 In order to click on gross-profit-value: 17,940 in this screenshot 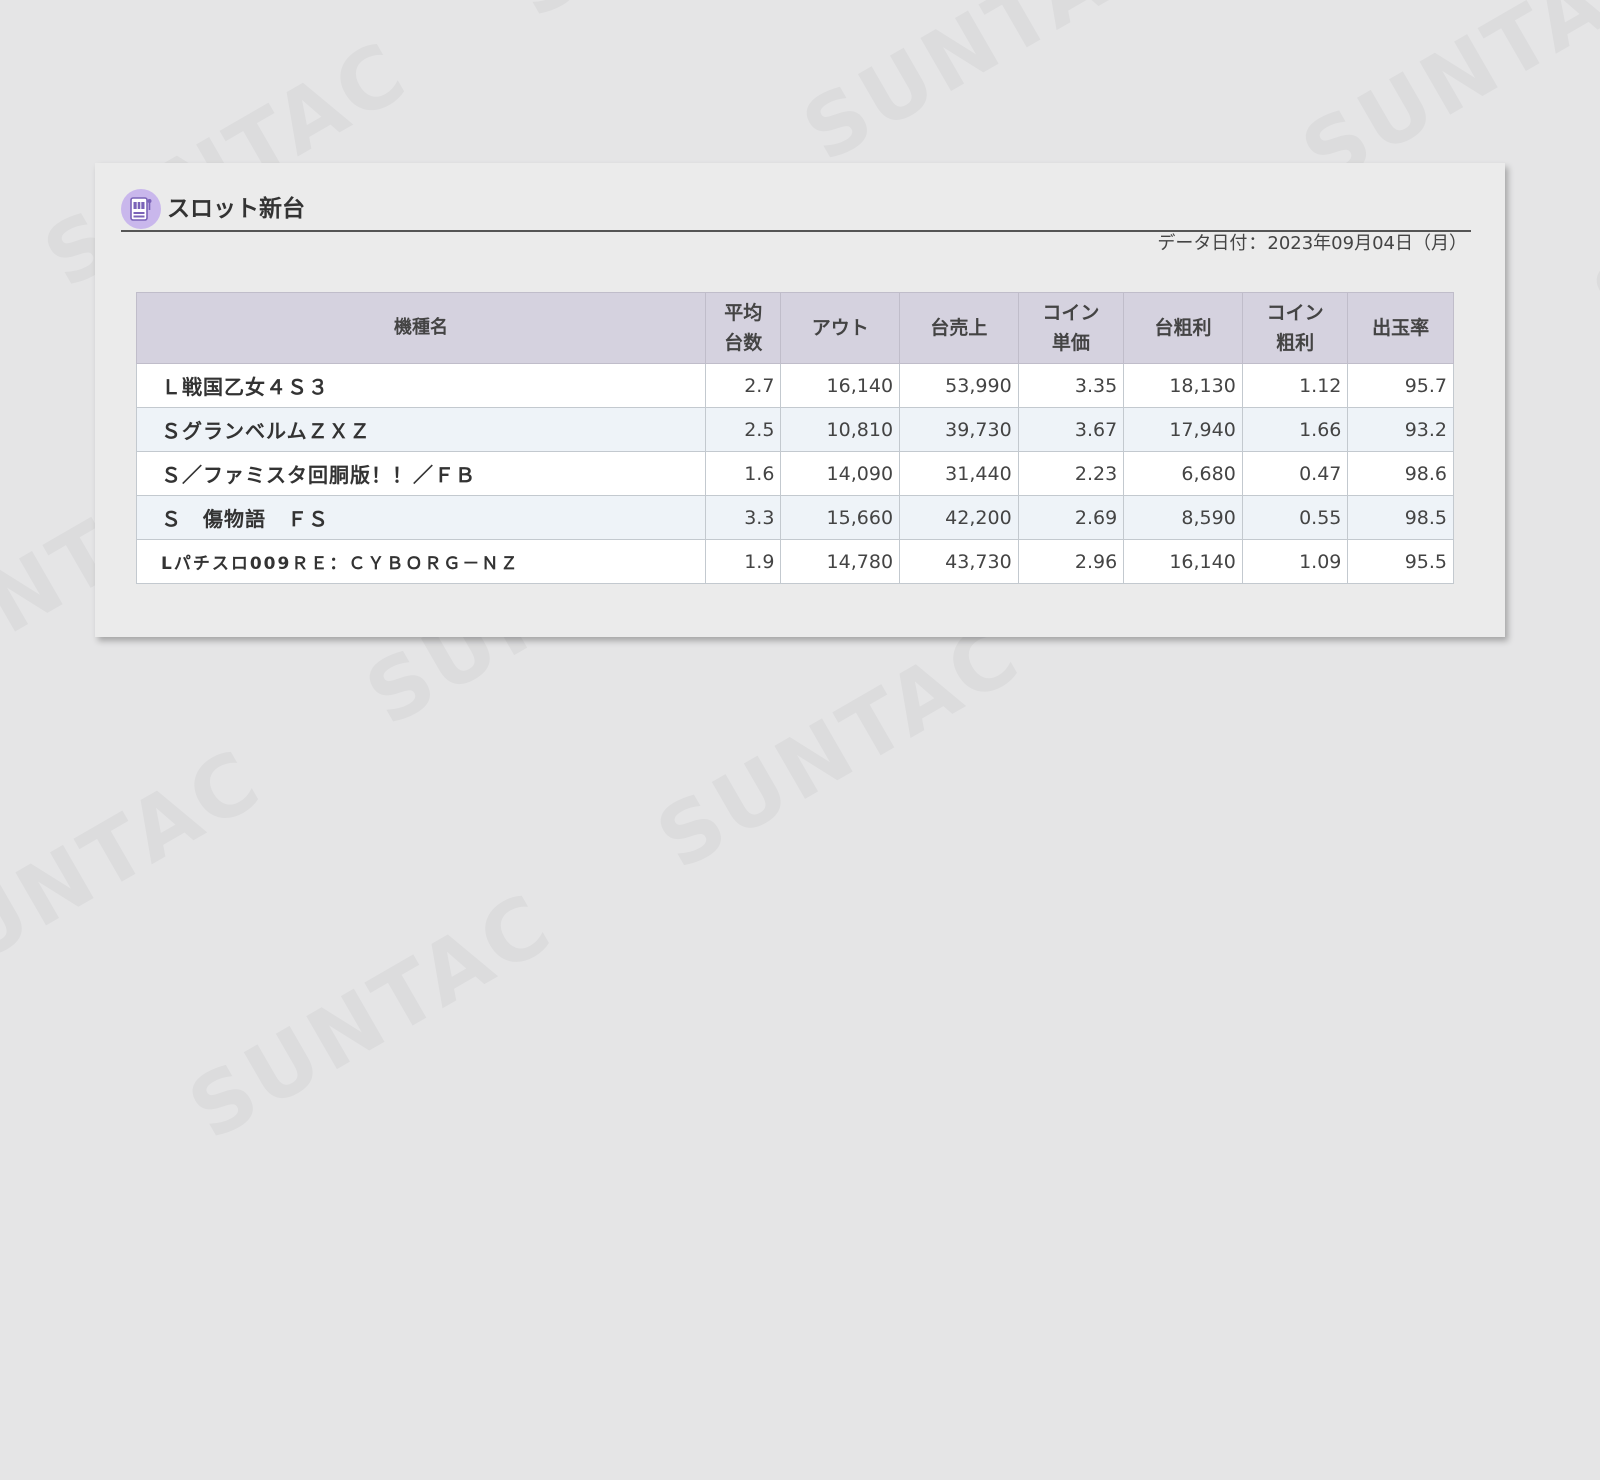, I will do `click(1183, 429)`.